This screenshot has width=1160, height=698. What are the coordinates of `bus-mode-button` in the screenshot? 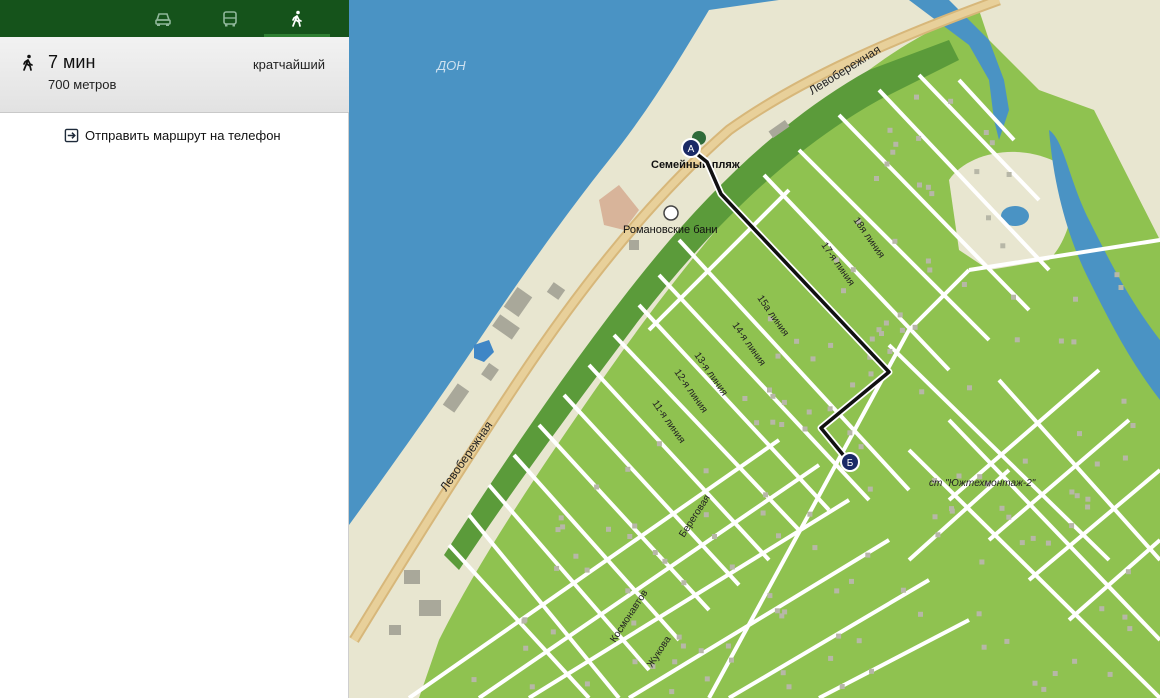 It's located at (230, 18).